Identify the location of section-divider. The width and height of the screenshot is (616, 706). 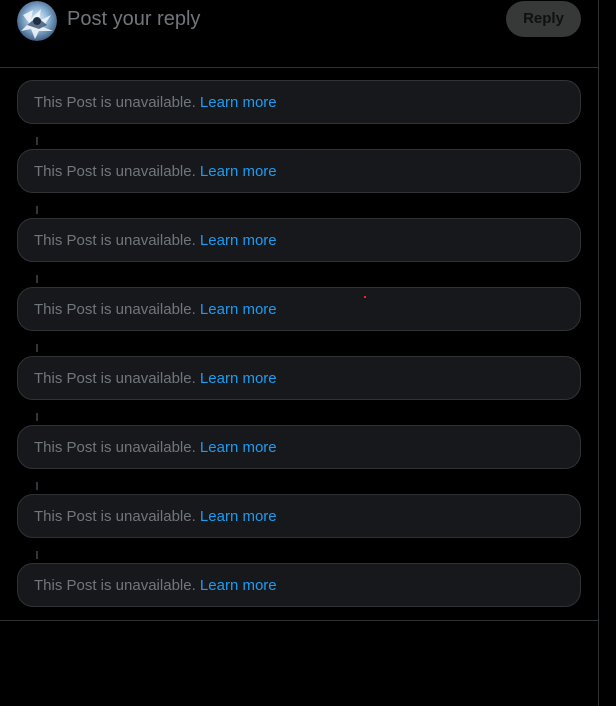
(299, 620).